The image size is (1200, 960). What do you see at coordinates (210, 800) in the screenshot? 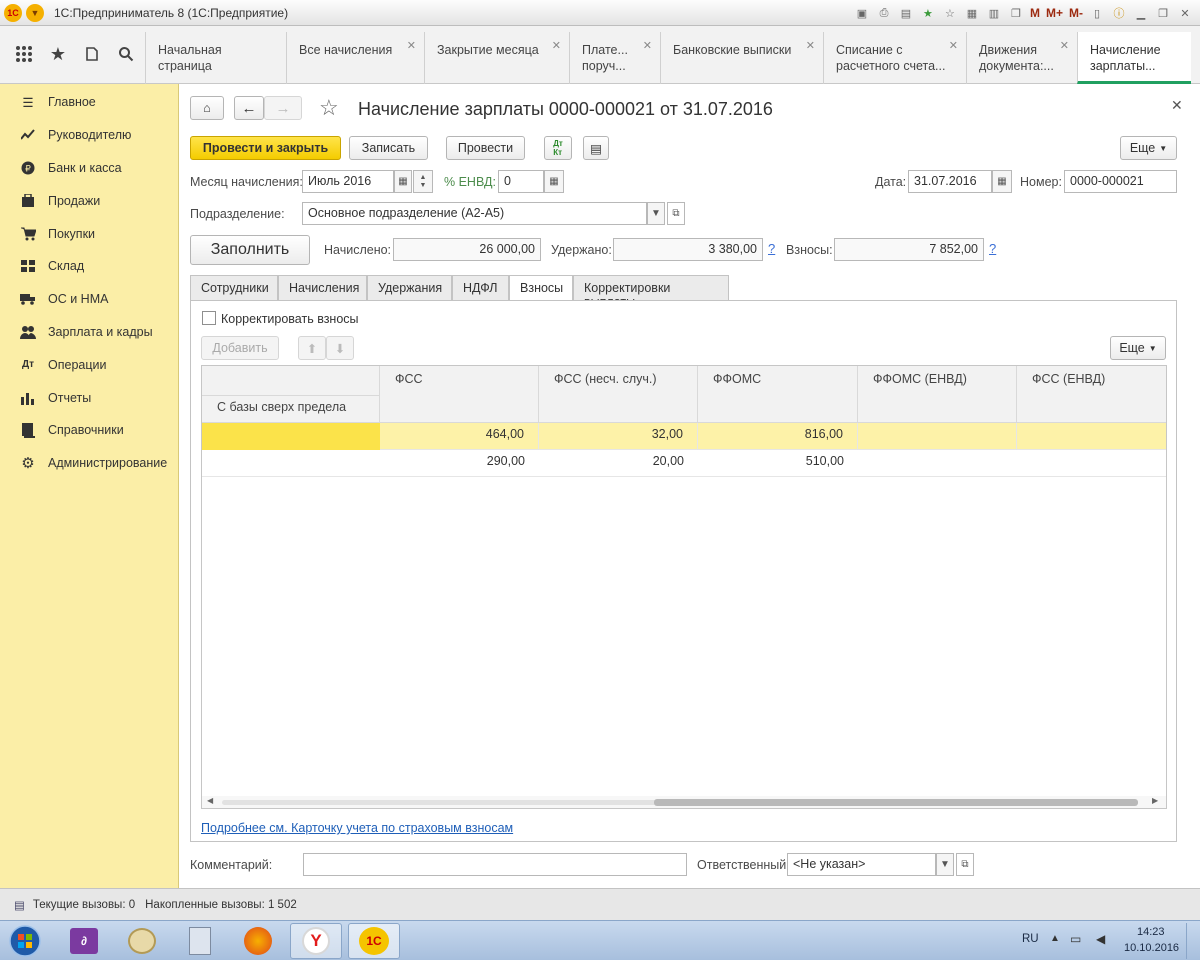
I see `scroll-left-icon: ◀` at bounding box center [210, 800].